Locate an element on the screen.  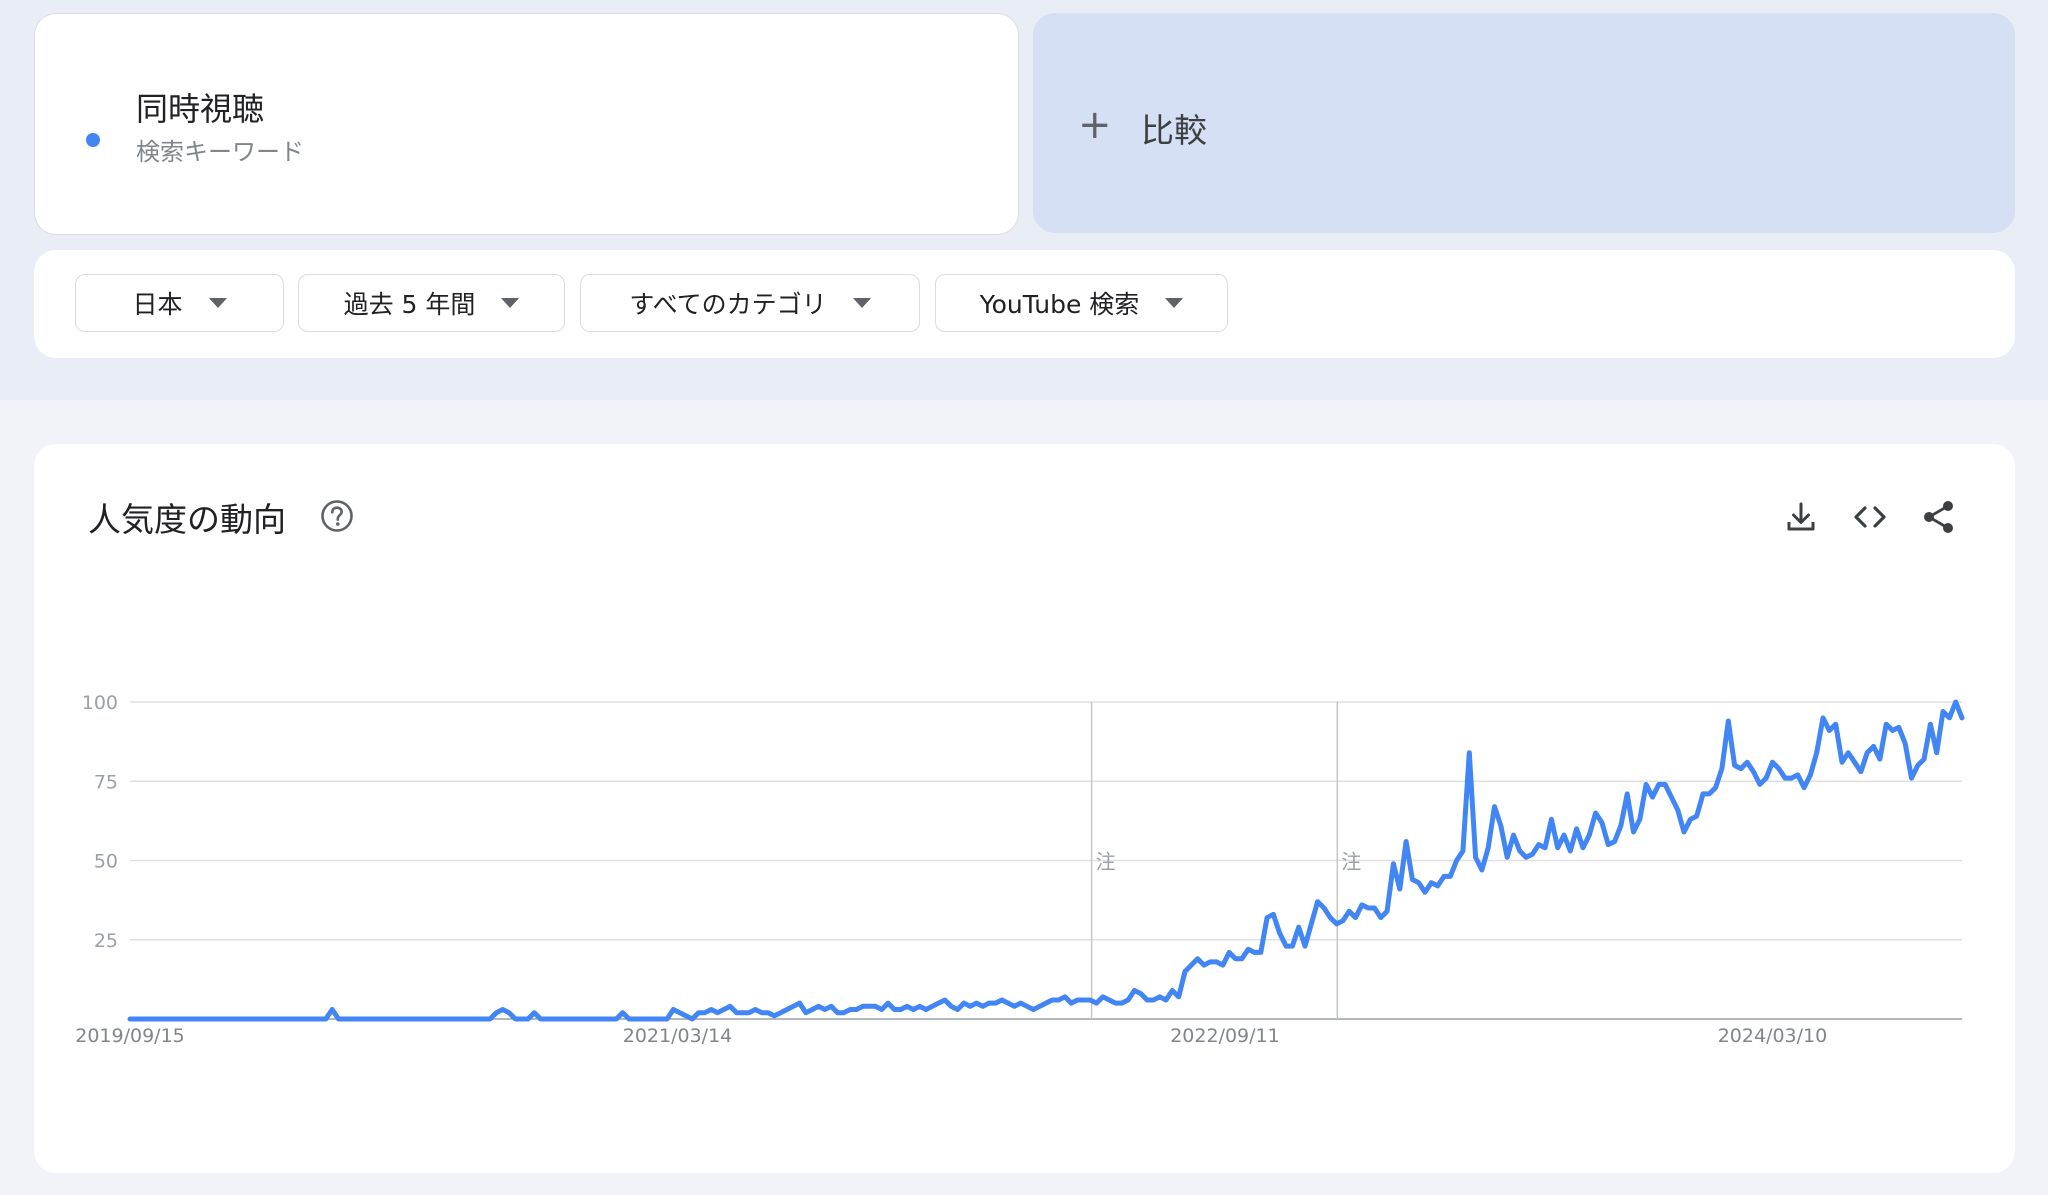
y-tick-label: 50 is located at coordinates (106, 862).